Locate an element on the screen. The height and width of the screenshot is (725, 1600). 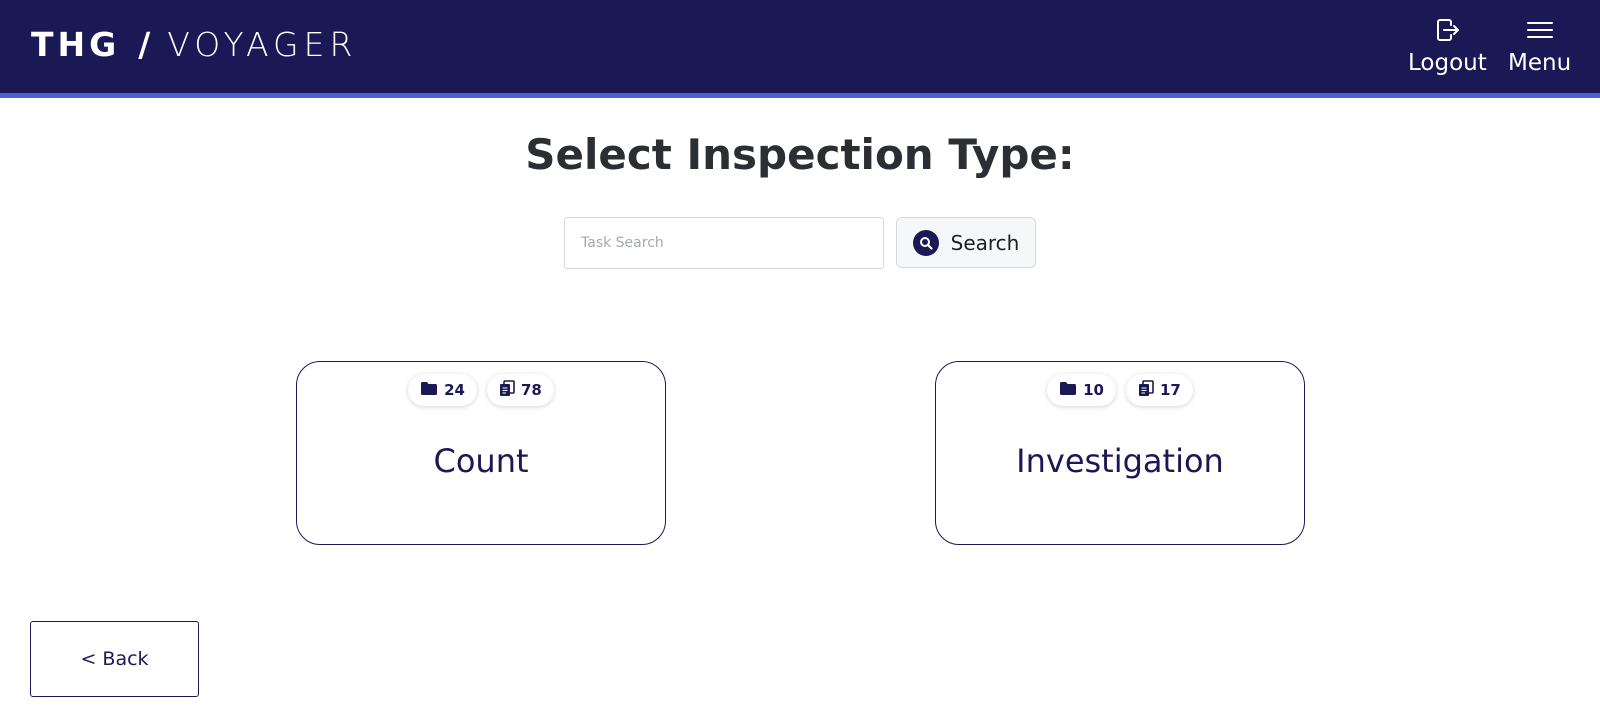
card-label: Count is located at coordinates (481, 461).